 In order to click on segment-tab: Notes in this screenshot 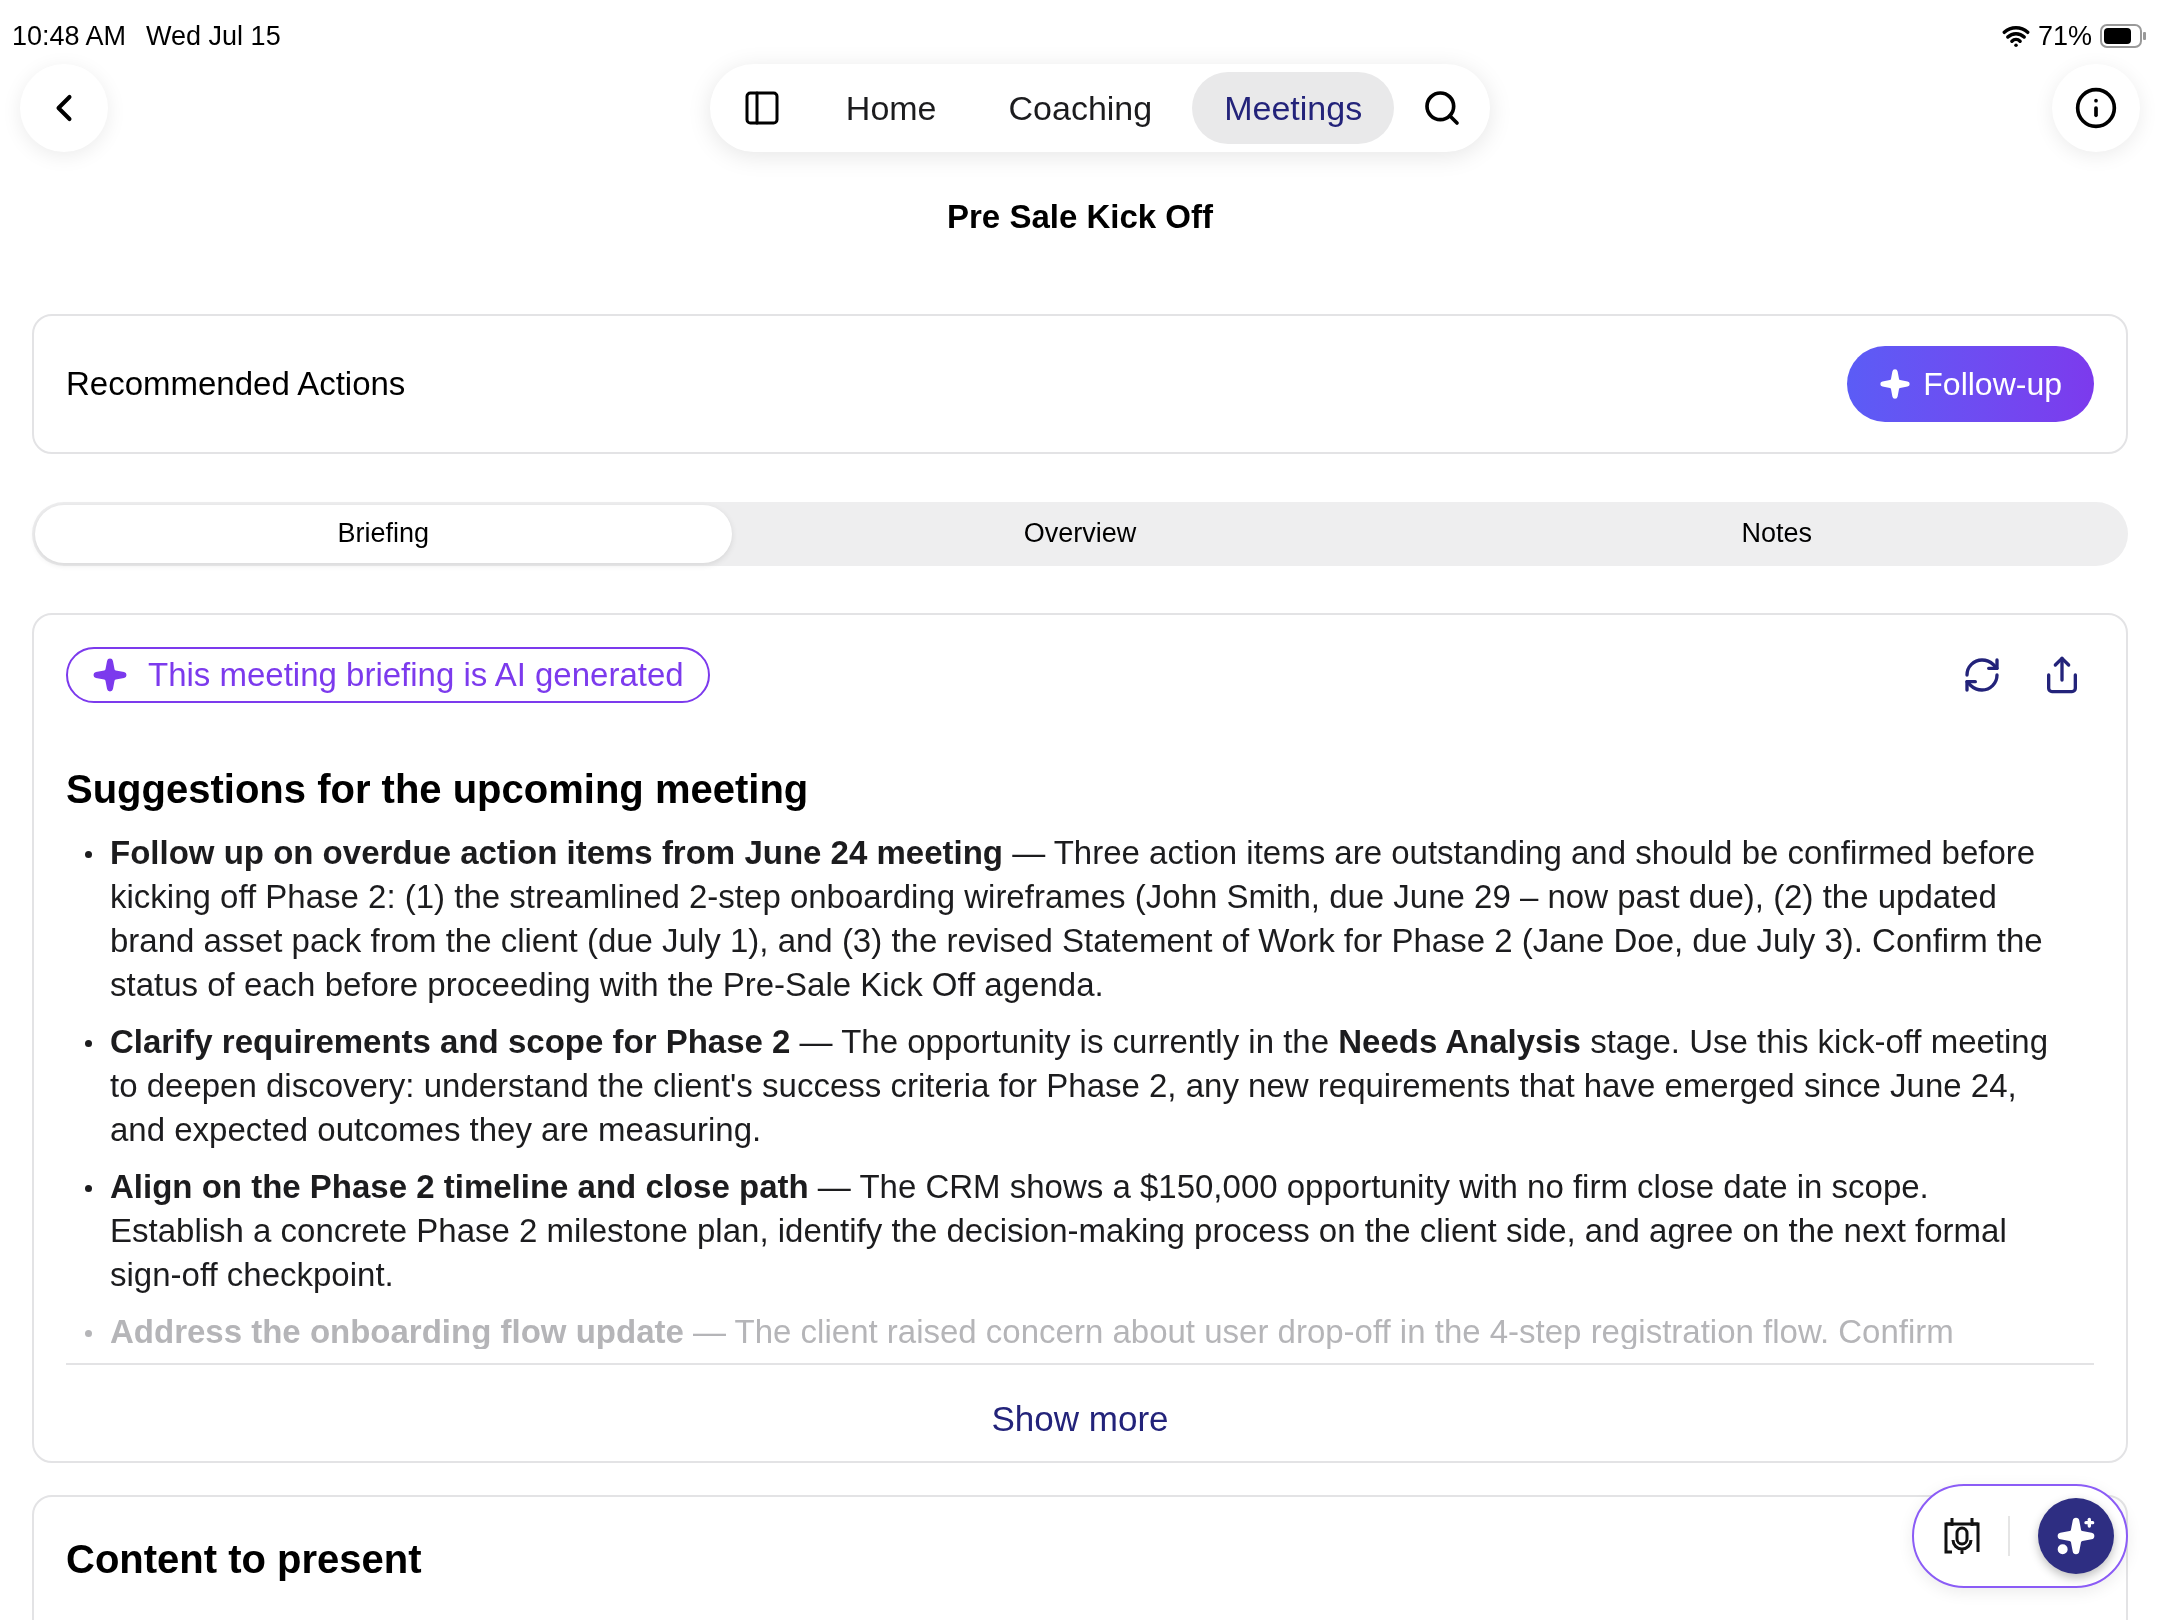, I will do `click(1776, 533)`.